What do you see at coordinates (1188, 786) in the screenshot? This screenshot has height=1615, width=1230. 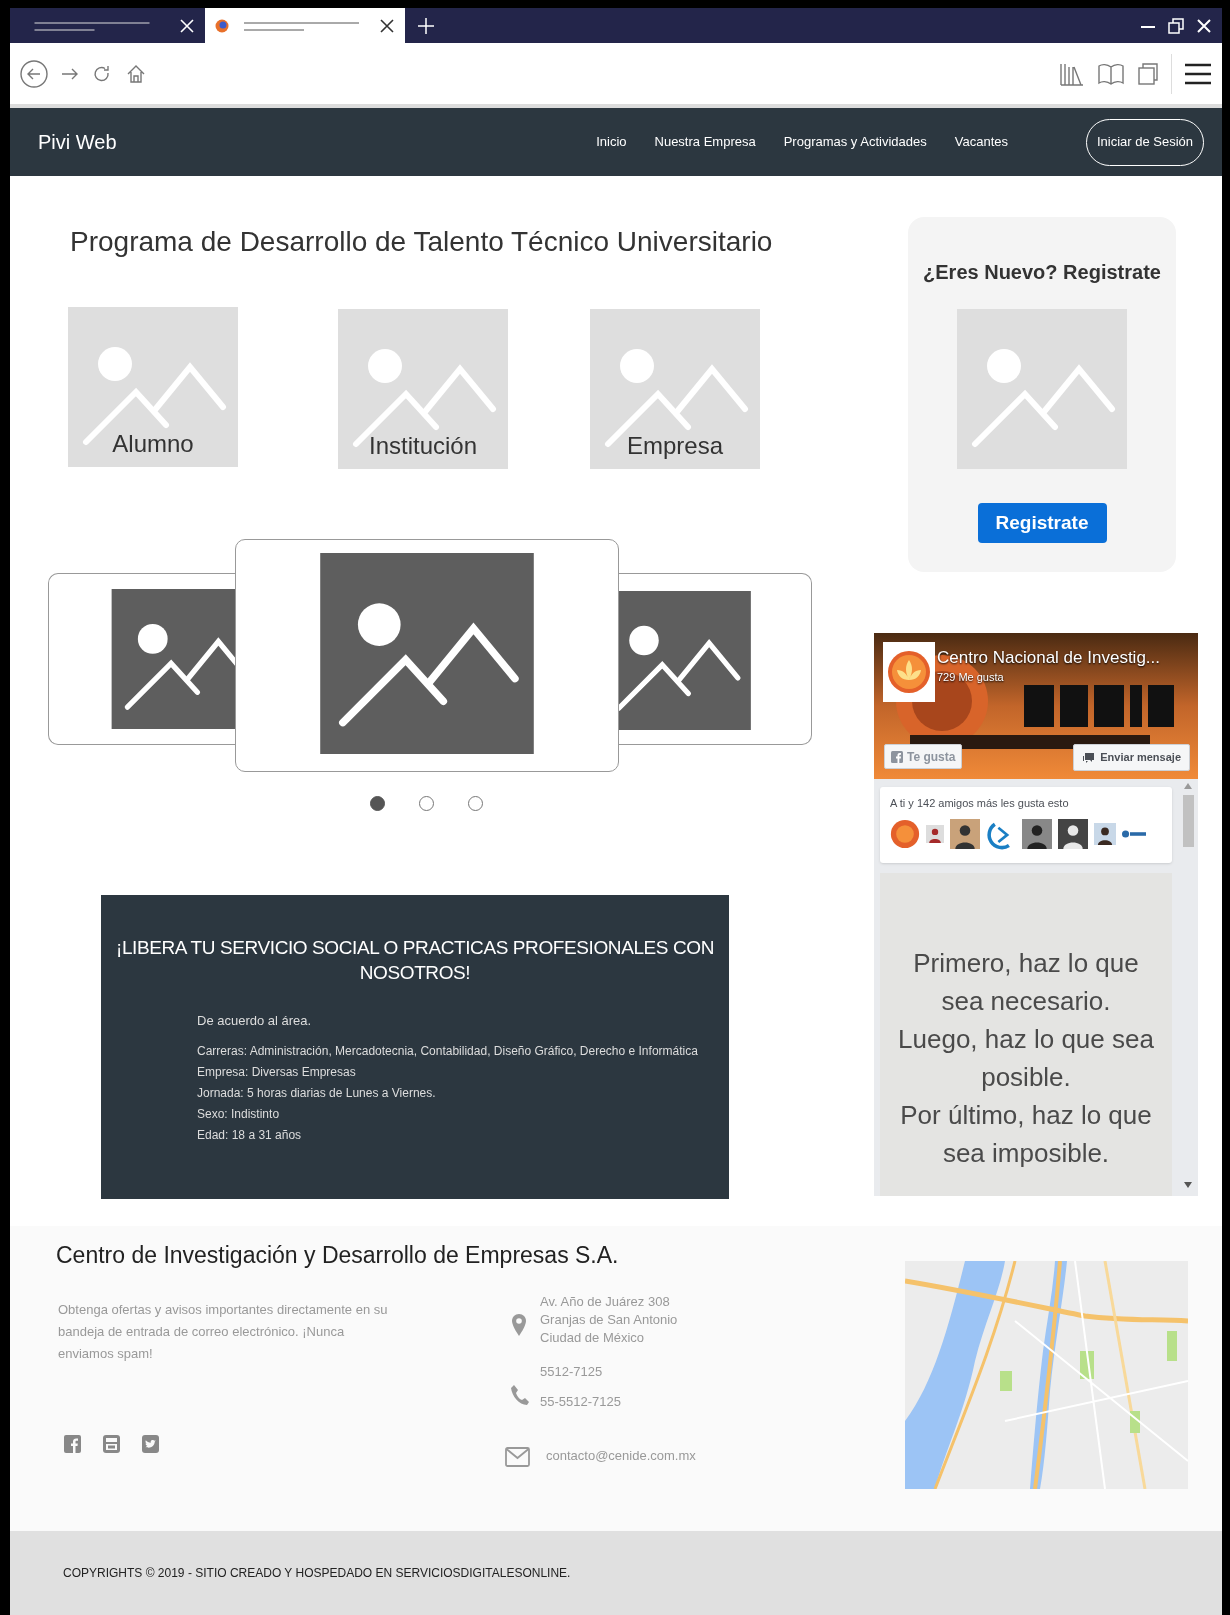 I see `scroll-up-icon` at bounding box center [1188, 786].